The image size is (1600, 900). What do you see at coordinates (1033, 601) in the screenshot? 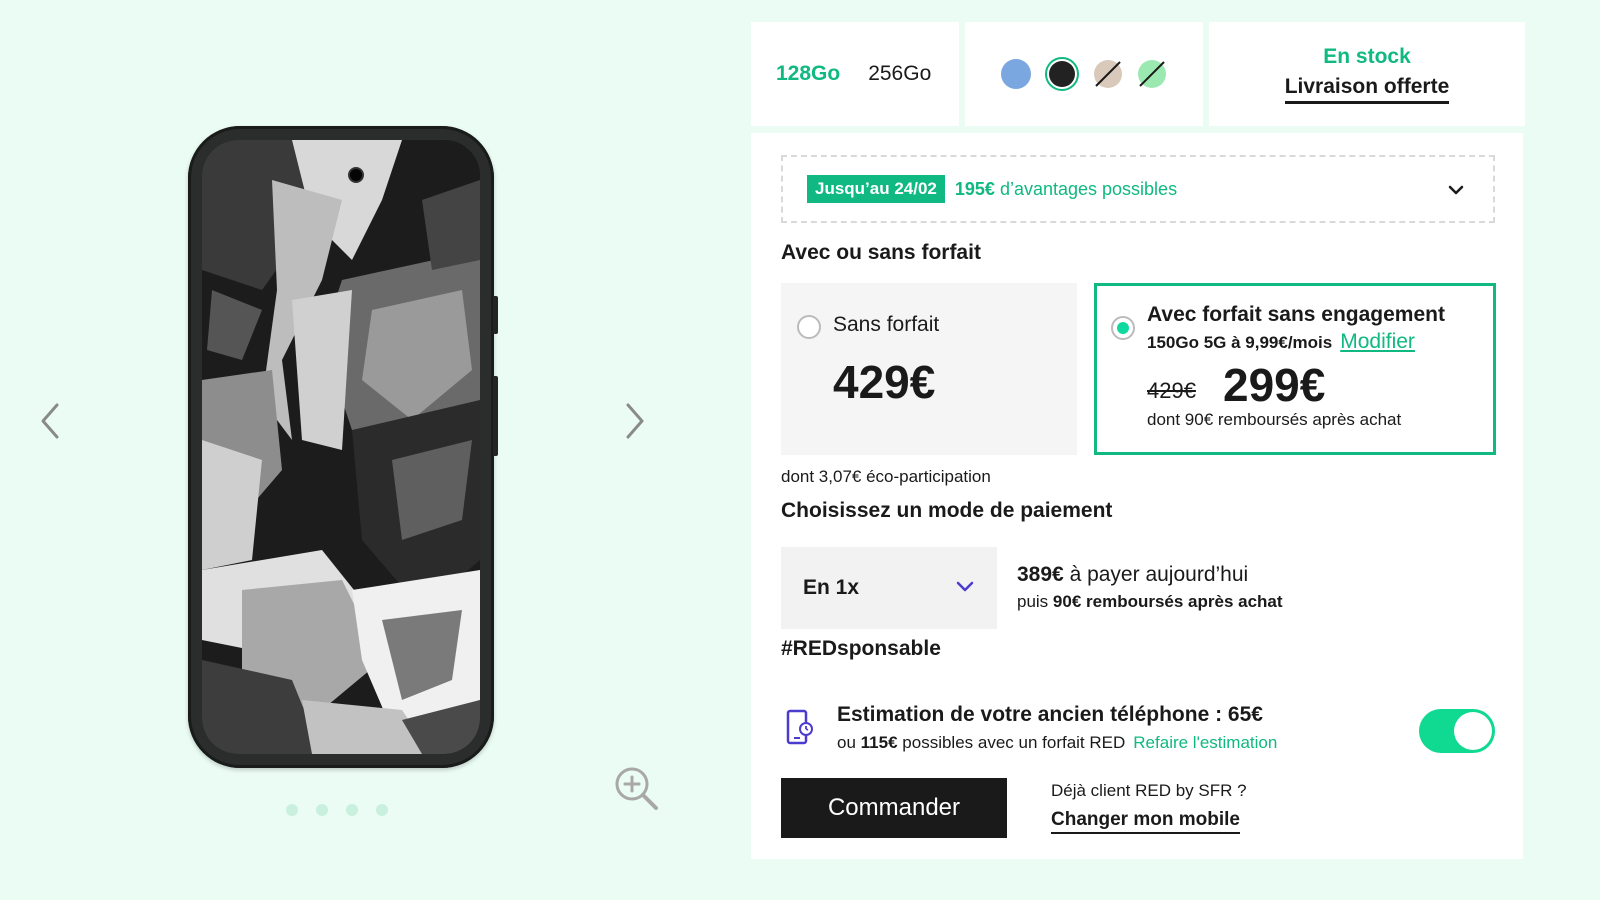
I see `pay-then-prefix: puis` at bounding box center [1033, 601].